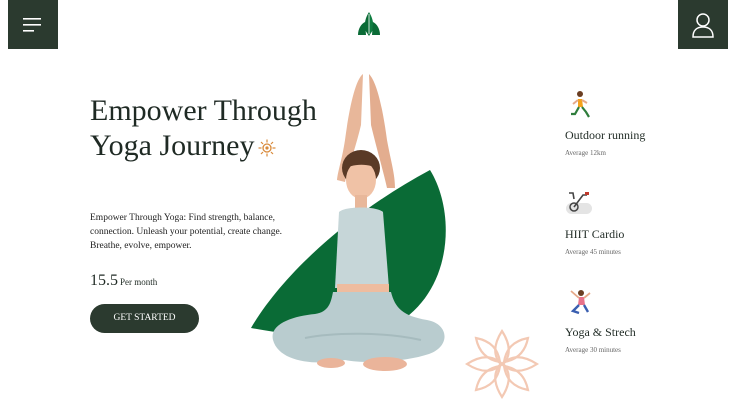  I want to click on running-person-icon, so click(580, 104).